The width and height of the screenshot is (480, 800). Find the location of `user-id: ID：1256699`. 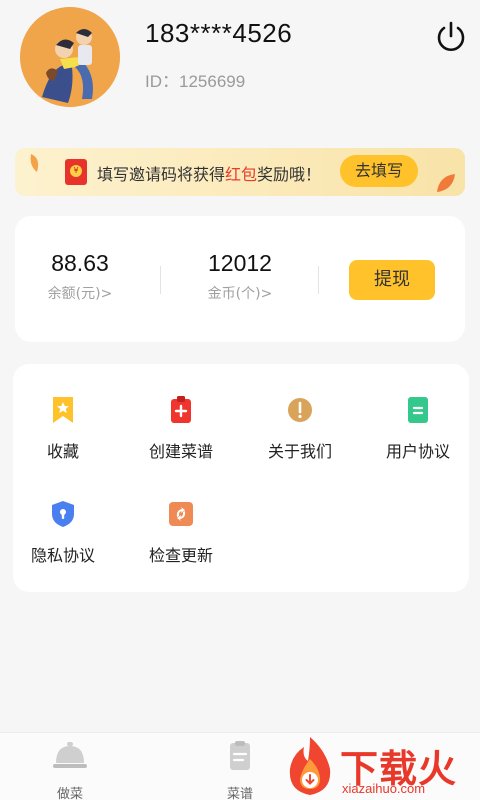

user-id: ID：1256699 is located at coordinates (195, 81).